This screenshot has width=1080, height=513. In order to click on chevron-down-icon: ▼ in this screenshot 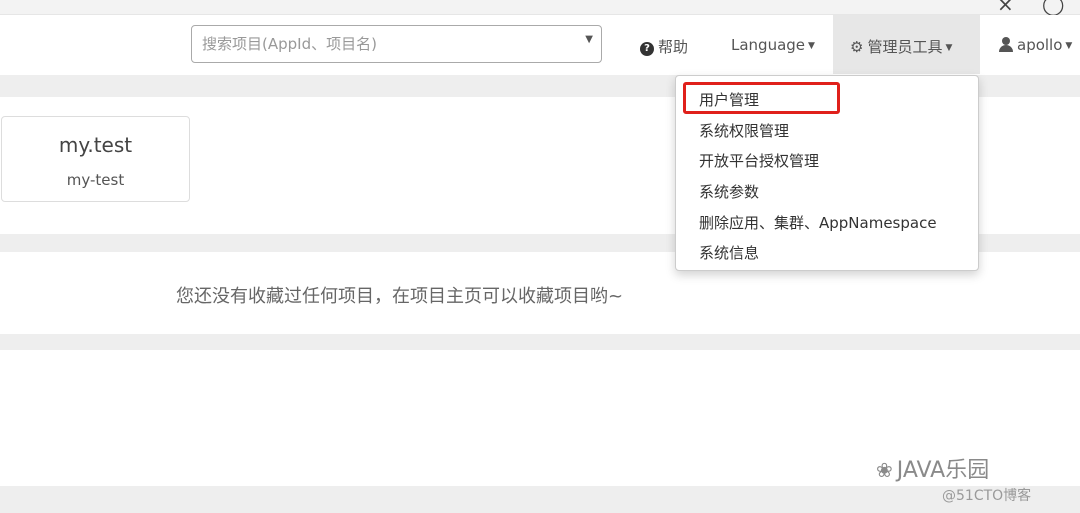, I will do `click(589, 39)`.